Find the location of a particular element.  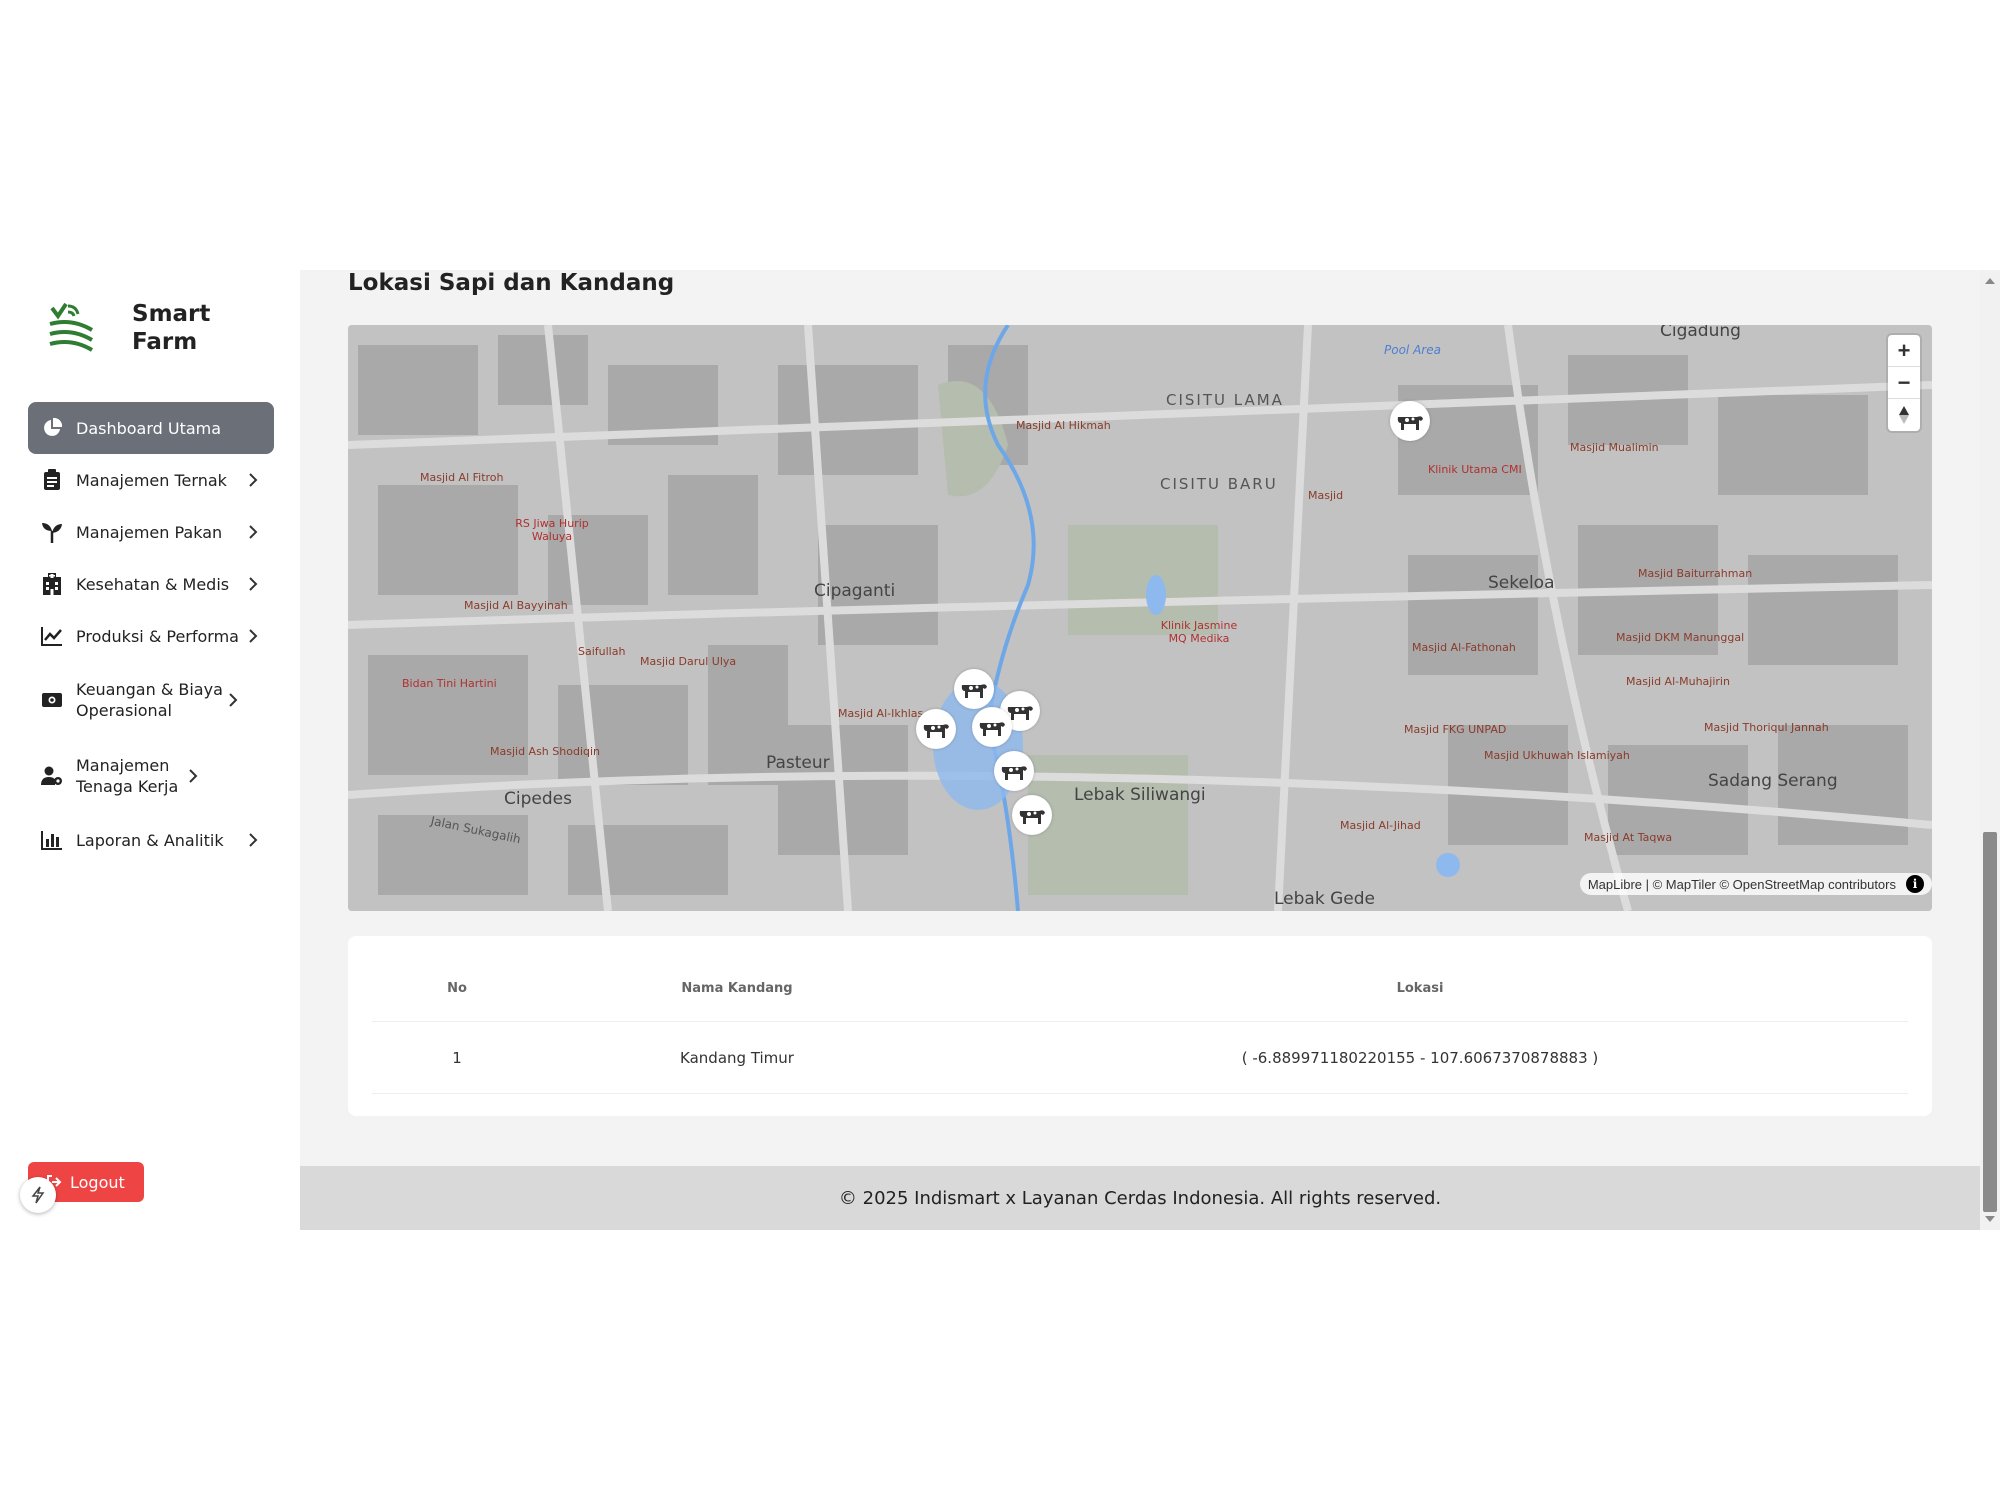

sidebar-item-kesehatan-medis: Kesehatan & Medis is located at coordinates (151, 584).